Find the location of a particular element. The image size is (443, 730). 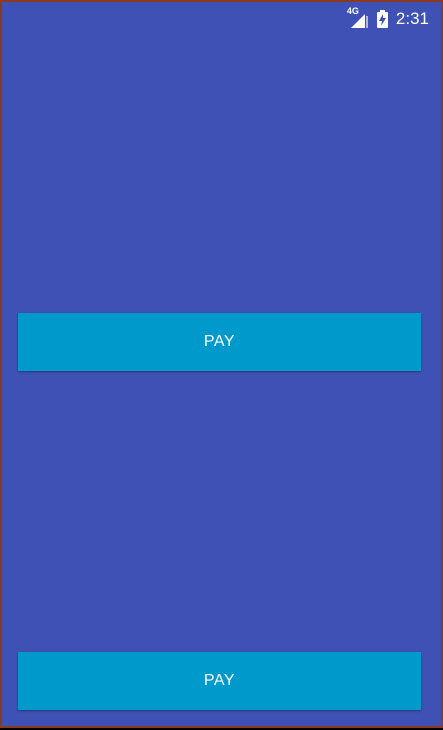

status-icons: 4G 2:31 is located at coordinates (387, 18).